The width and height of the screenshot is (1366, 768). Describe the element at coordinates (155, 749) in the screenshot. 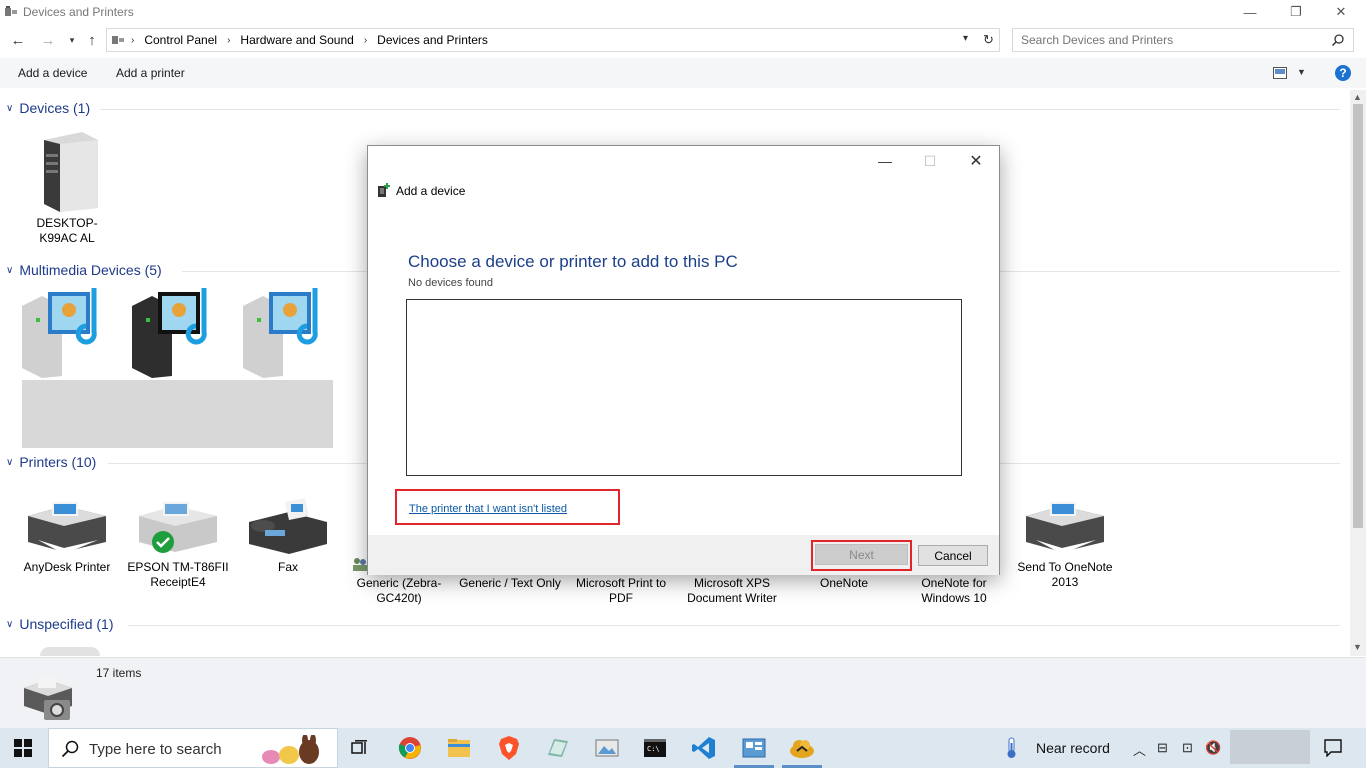

I see `taskbar-search-text: Type here to search` at that location.